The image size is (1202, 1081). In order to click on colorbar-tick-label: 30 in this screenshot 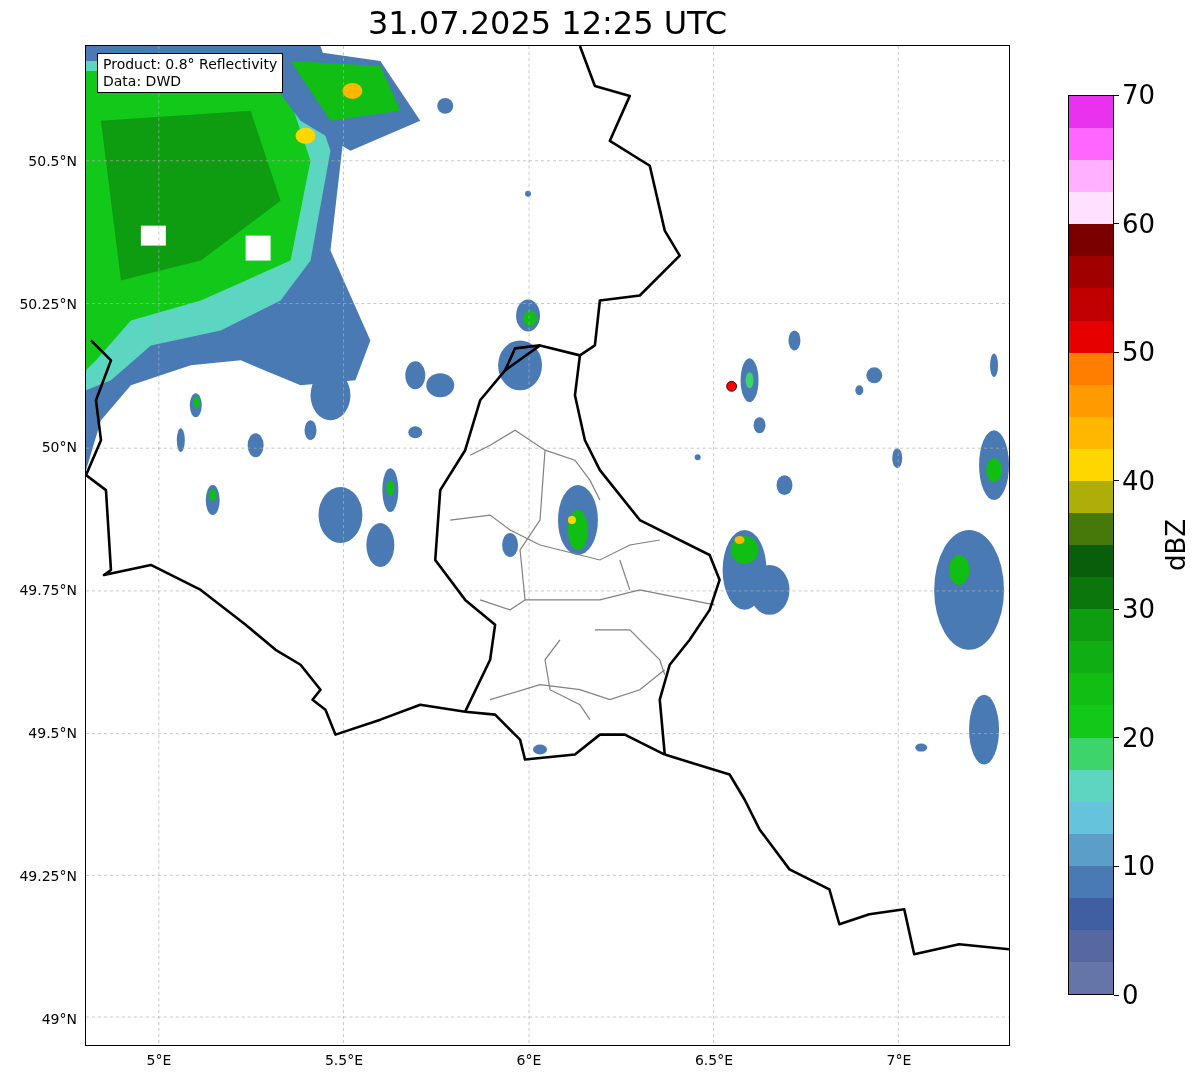, I will do `click(1139, 609)`.